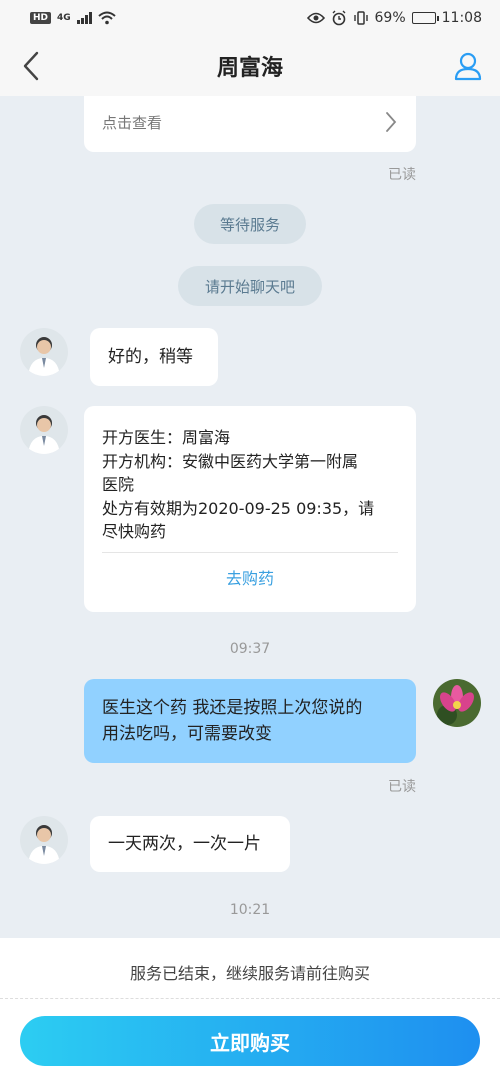 The image size is (500, 1083). Describe the element at coordinates (457, 703) in the screenshot. I see `my-avatar` at that location.